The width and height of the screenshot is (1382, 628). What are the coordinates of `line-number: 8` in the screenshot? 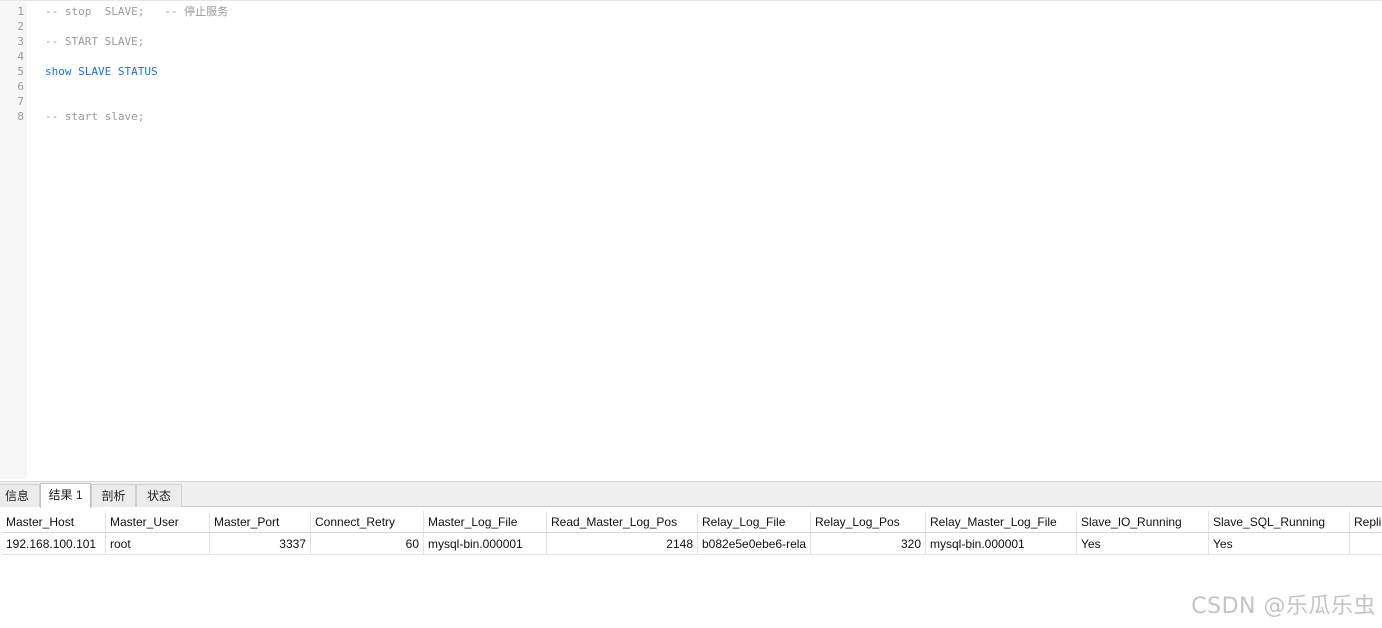 It's located at (20, 116).